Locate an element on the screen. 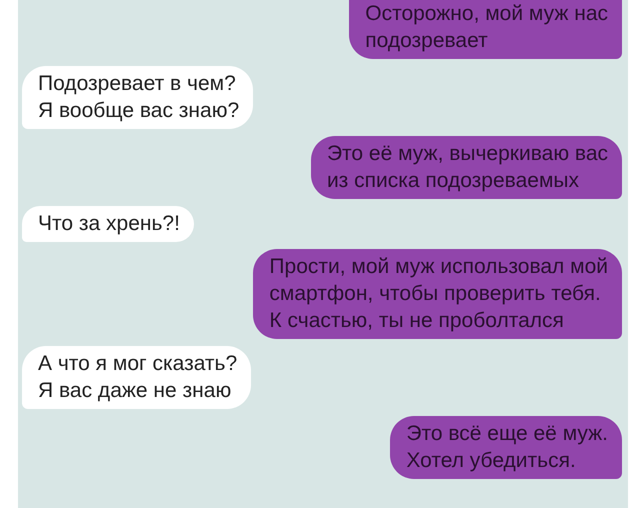 This screenshot has height=508, width=640. sent-message: Это её муж, вычеркиваю вас из списка подозреваемых is located at coordinates (466, 167).